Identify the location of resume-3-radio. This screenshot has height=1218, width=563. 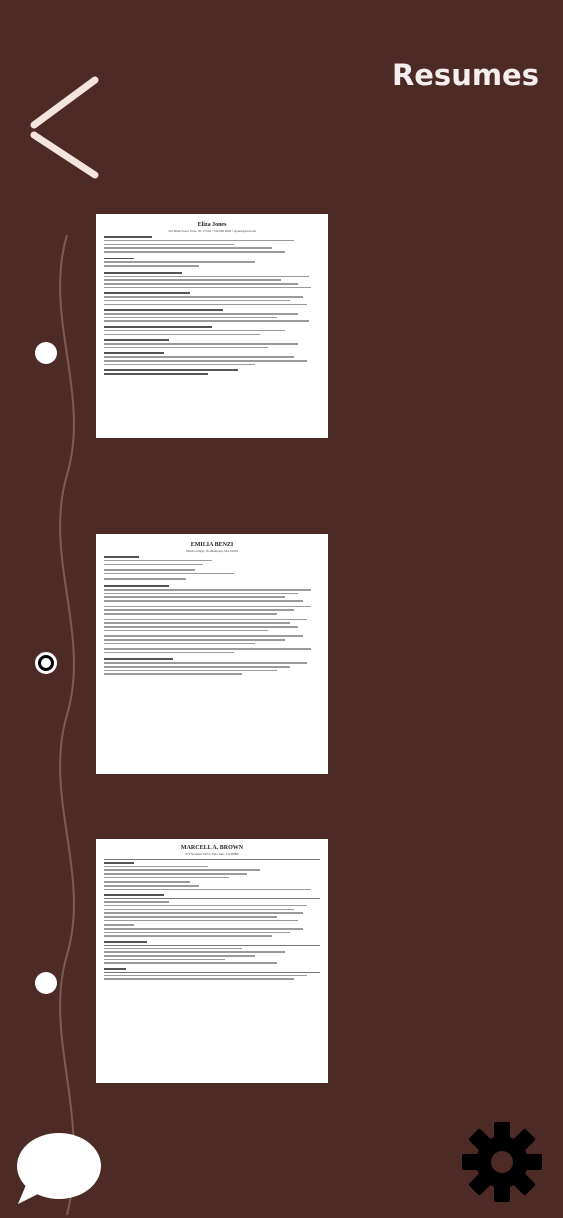
(46, 983).